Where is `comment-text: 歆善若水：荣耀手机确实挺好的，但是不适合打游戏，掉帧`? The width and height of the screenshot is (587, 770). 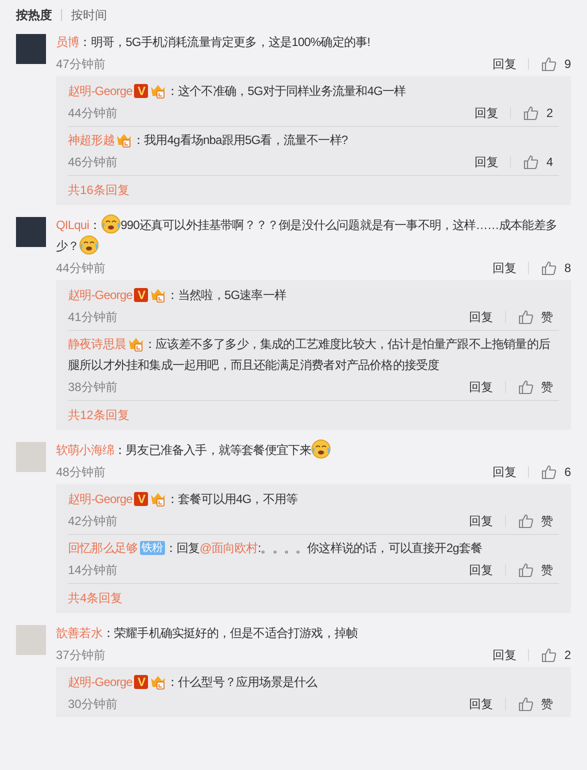
comment-text: 歆善若水：荣耀手机确实挺好的，但是不适合打游戏，掉帧 is located at coordinates (207, 633).